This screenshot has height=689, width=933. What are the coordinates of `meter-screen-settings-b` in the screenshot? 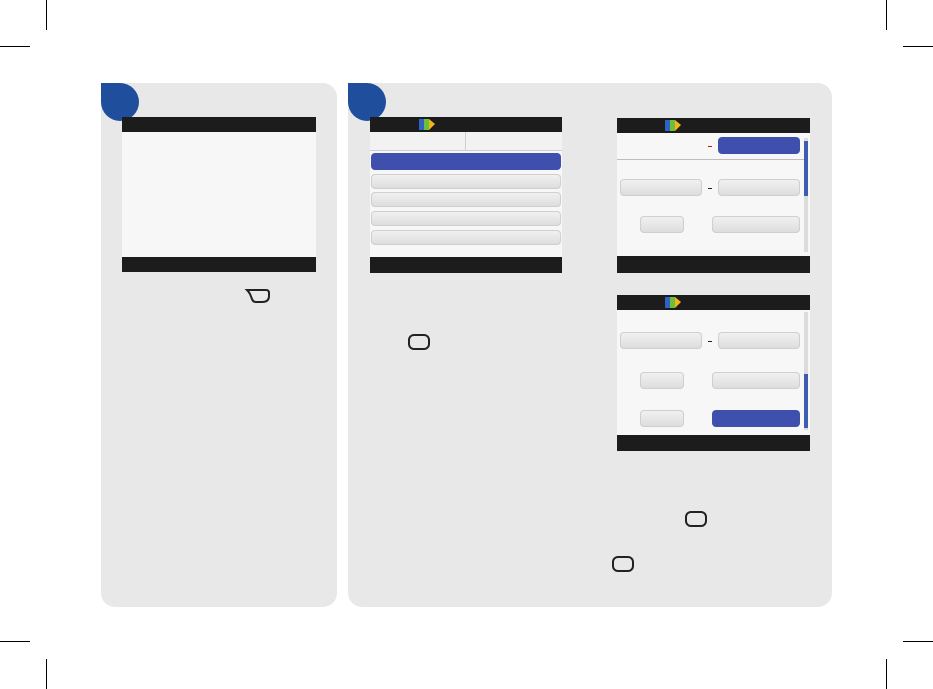 It's located at (713, 373).